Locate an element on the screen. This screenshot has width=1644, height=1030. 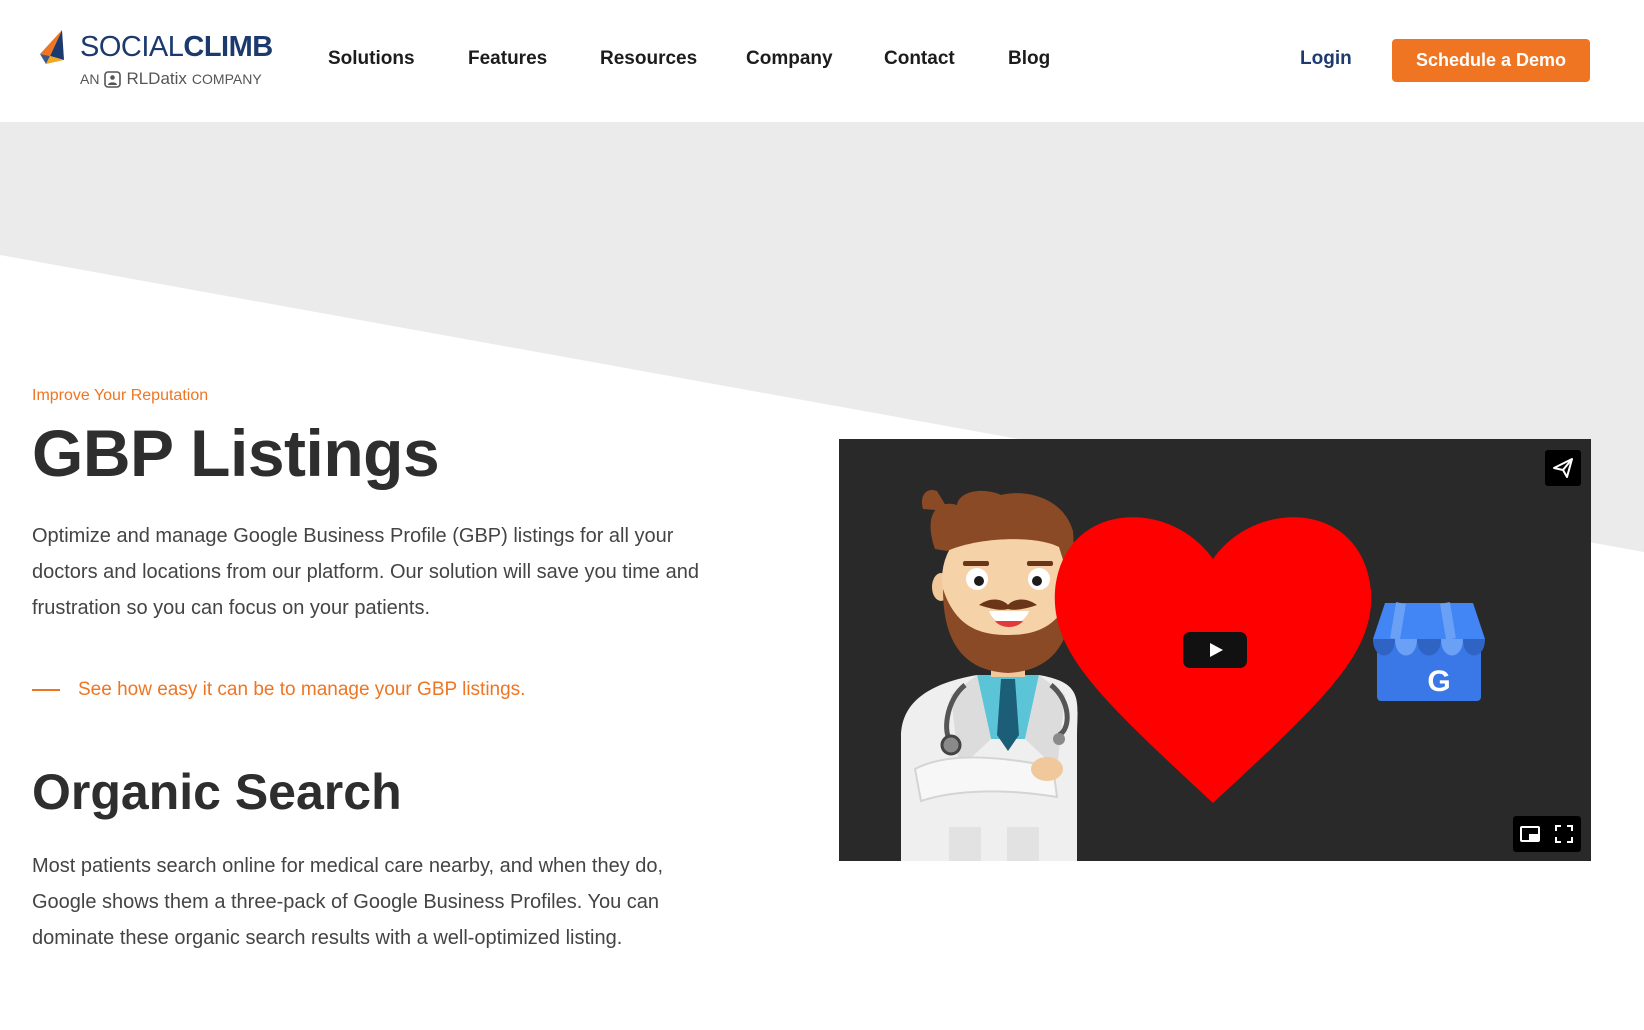
rldatix-icon is located at coordinates (113, 79).